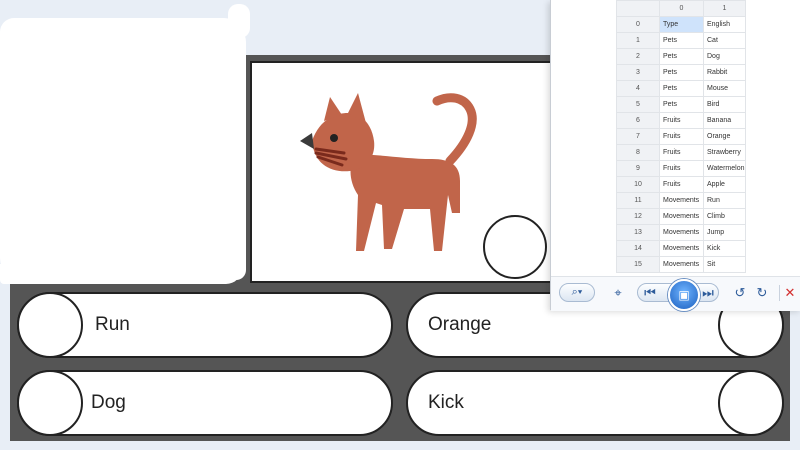 The width and height of the screenshot is (800, 450). Describe the element at coordinates (638, 248) in the screenshot. I see `row-index-cell: 14` at that location.